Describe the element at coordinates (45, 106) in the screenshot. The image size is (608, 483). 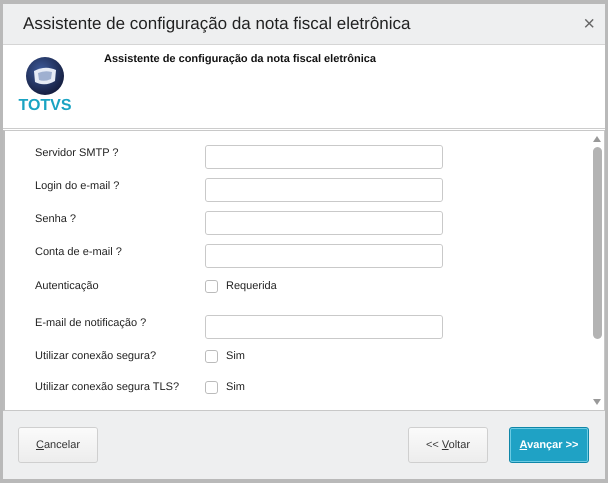
I see `logo-text: TOTVS` at that location.